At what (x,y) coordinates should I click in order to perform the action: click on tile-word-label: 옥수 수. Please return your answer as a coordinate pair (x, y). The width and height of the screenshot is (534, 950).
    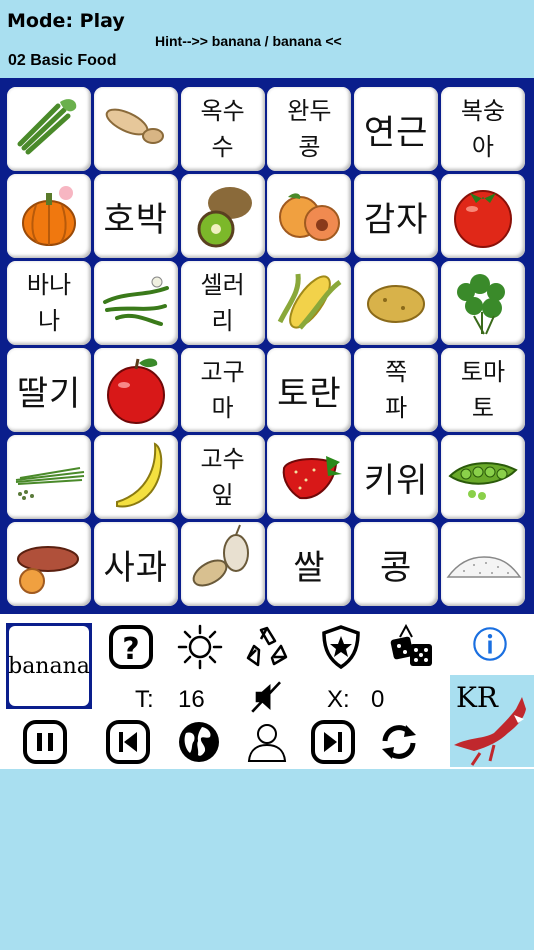
    Looking at the image, I should click on (222, 129).